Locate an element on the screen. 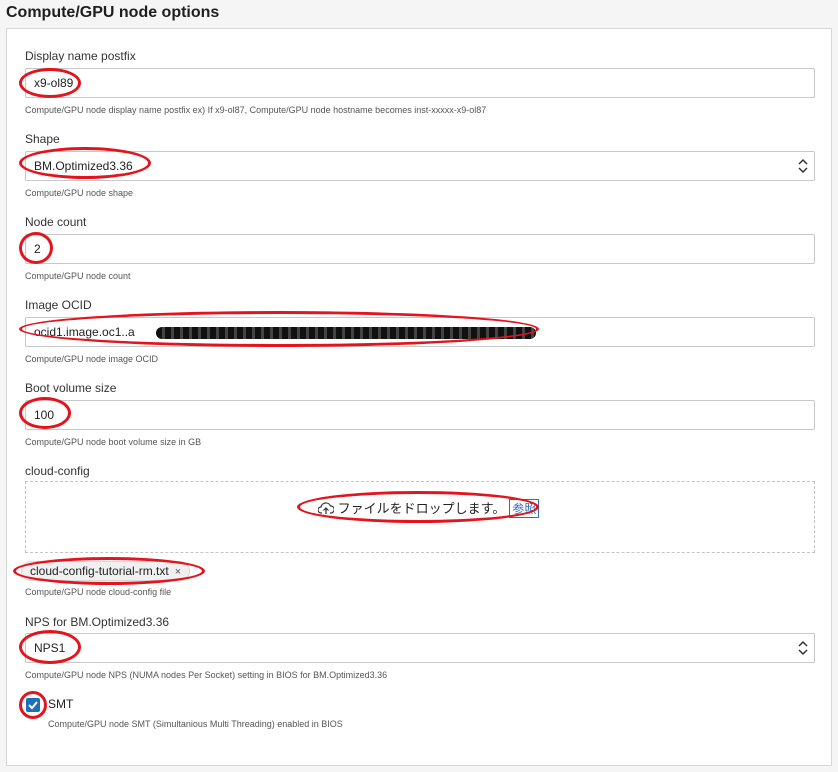 The height and width of the screenshot is (772, 838). node-count-label: Node count is located at coordinates (56, 222).